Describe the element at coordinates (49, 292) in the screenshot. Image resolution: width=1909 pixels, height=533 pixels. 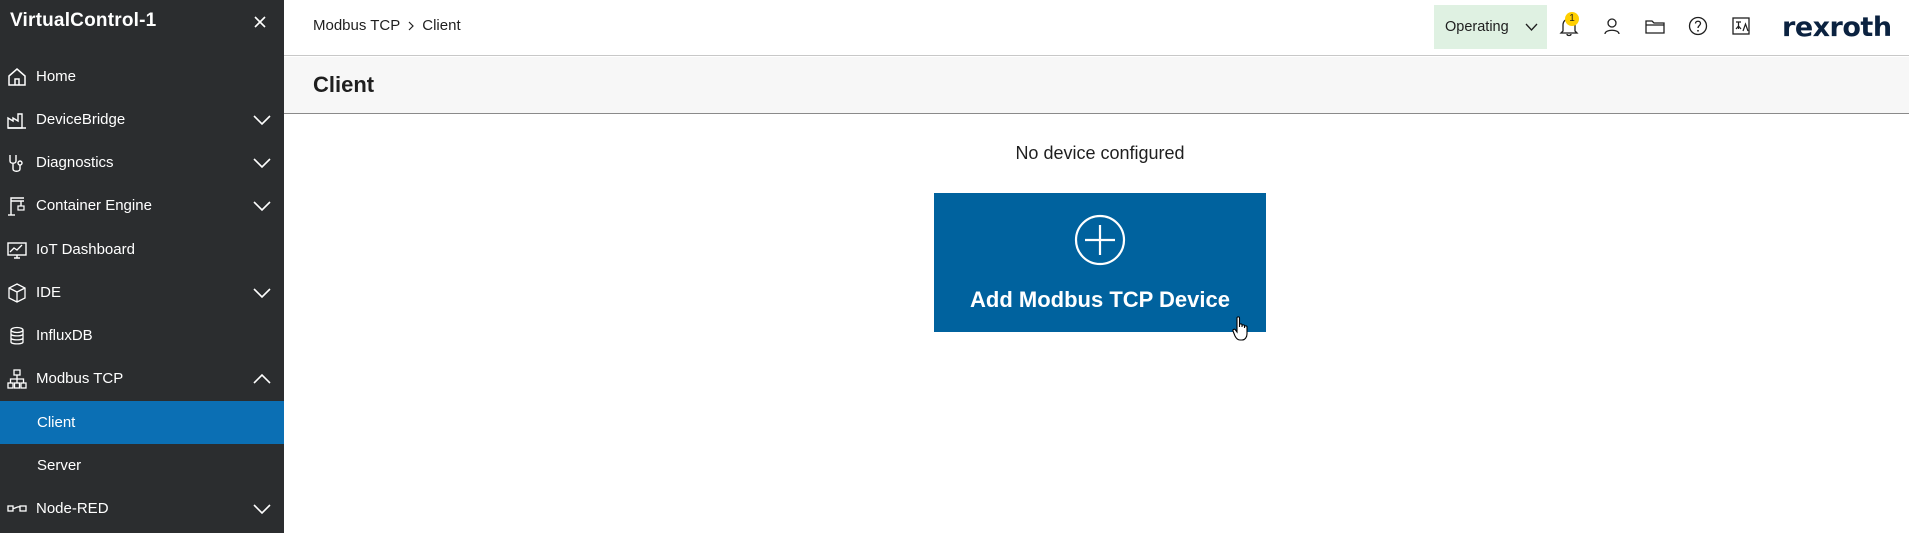
I see `sidebar-item-label: IDE` at that location.